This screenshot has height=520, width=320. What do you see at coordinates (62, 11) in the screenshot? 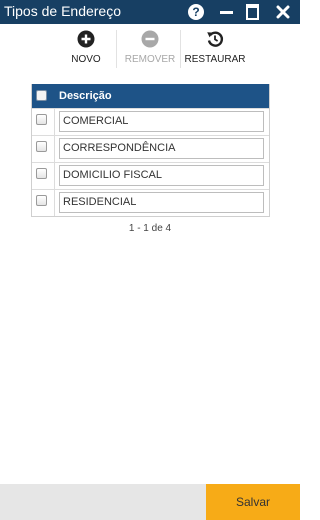
I see `window-title: Tipos de Endereço` at bounding box center [62, 11].